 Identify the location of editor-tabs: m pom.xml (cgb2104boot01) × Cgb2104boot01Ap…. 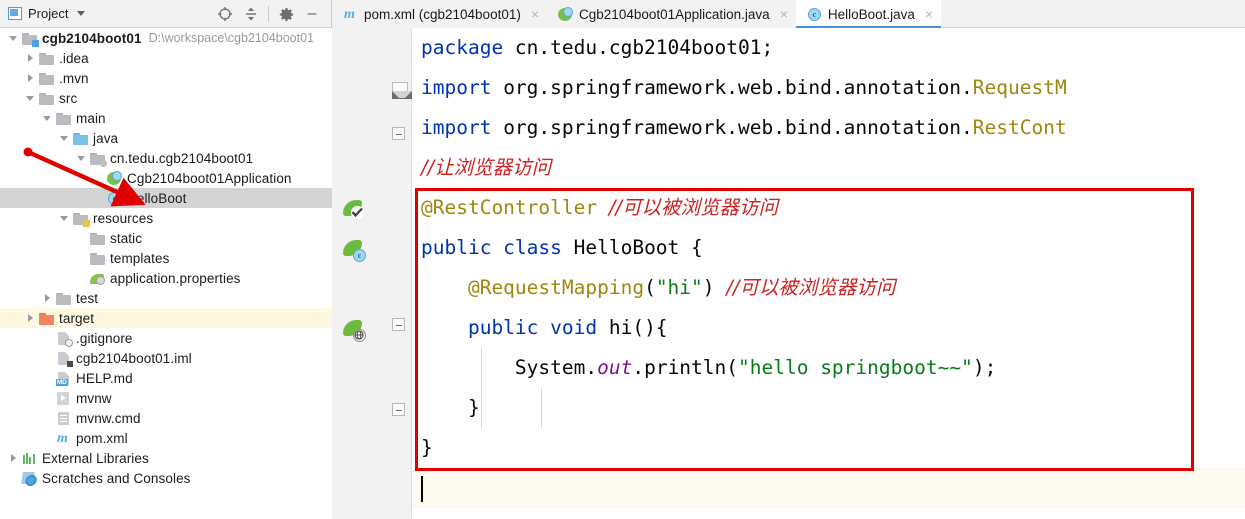
(788, 14).